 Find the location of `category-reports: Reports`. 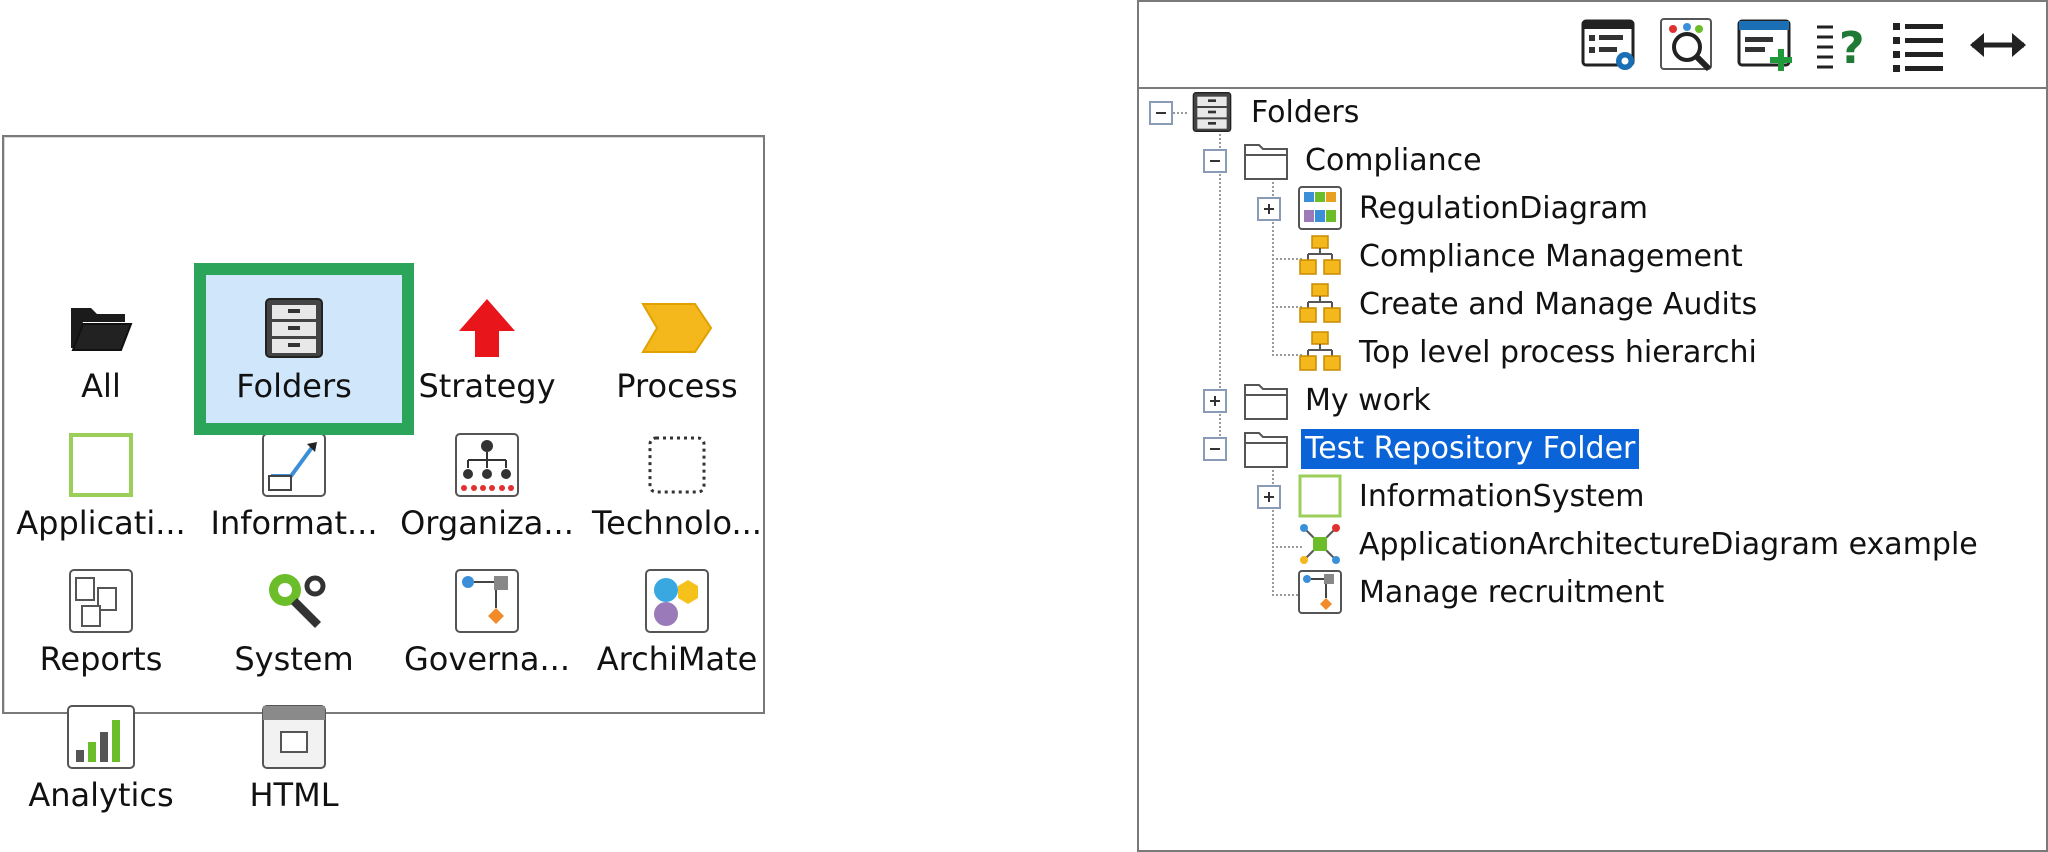

category-reports: Reports is located at coordinates (101, 613).